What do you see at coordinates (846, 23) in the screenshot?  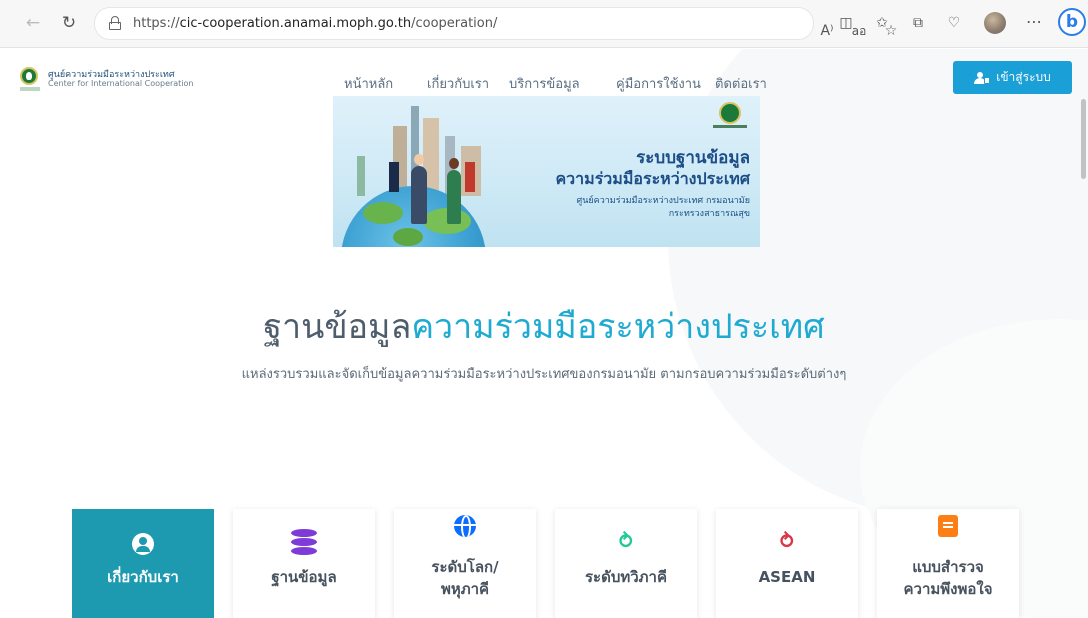 I see `split-screen-icon: ◫` at bounding box center [846, 23].